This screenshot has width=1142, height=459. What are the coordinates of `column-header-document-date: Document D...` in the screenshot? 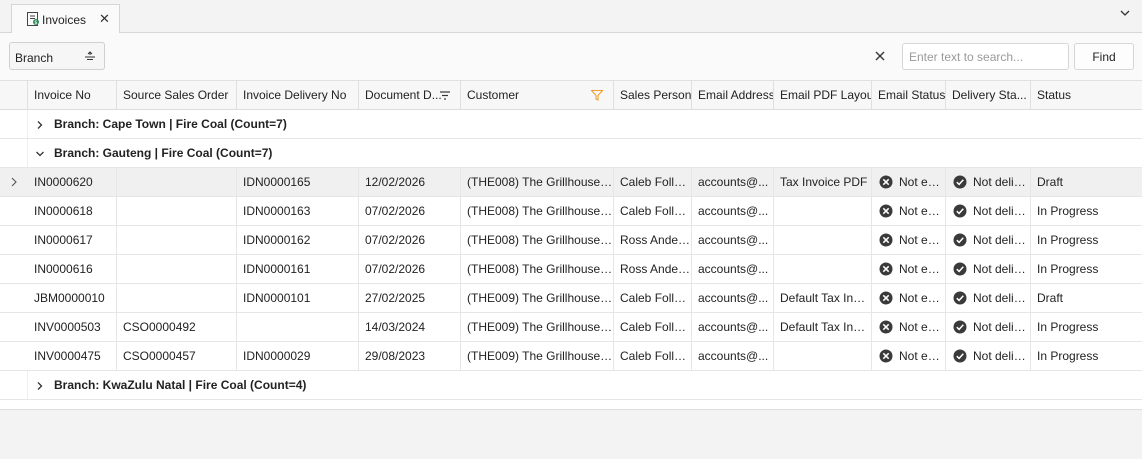 It's located at (410, 95).